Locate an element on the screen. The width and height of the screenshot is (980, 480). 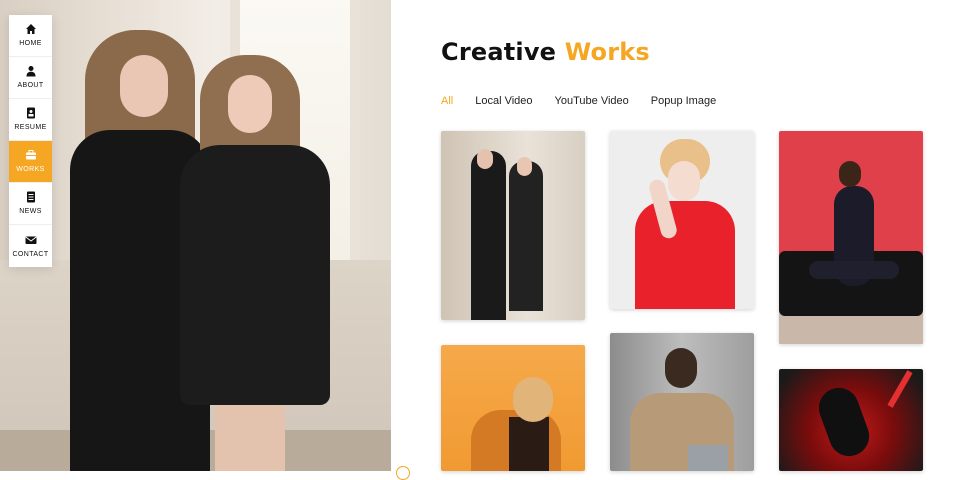
nav-item-news: NEWS is located at coordinates (30, 204).